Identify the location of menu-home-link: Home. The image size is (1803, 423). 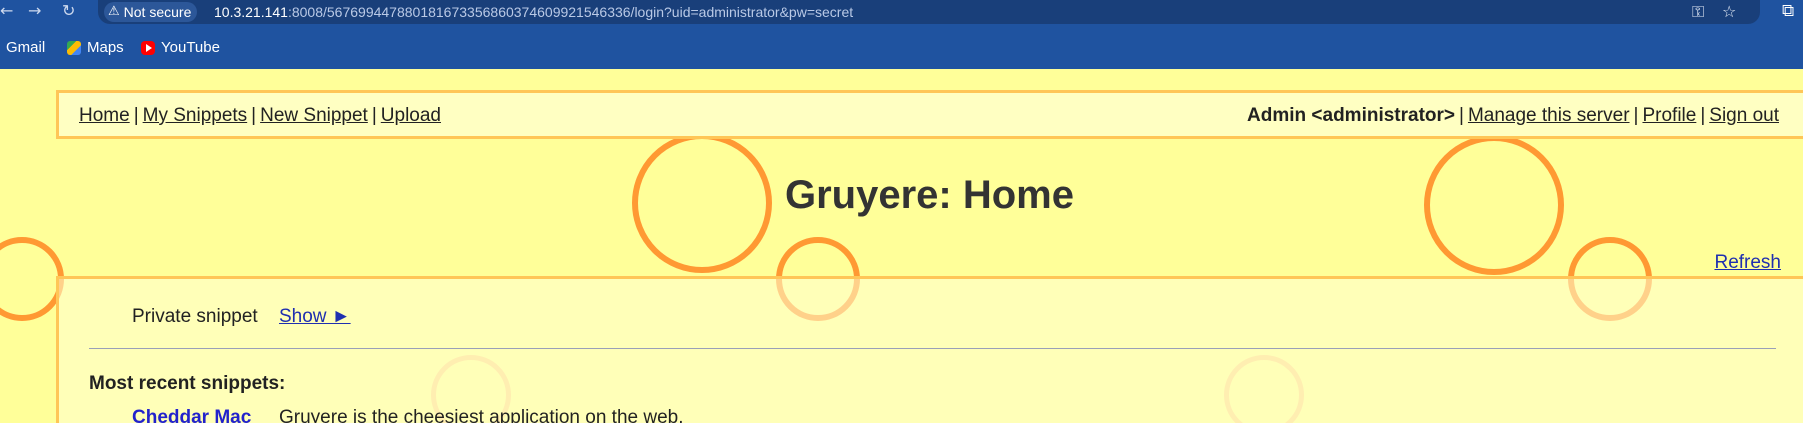
(104, 115).